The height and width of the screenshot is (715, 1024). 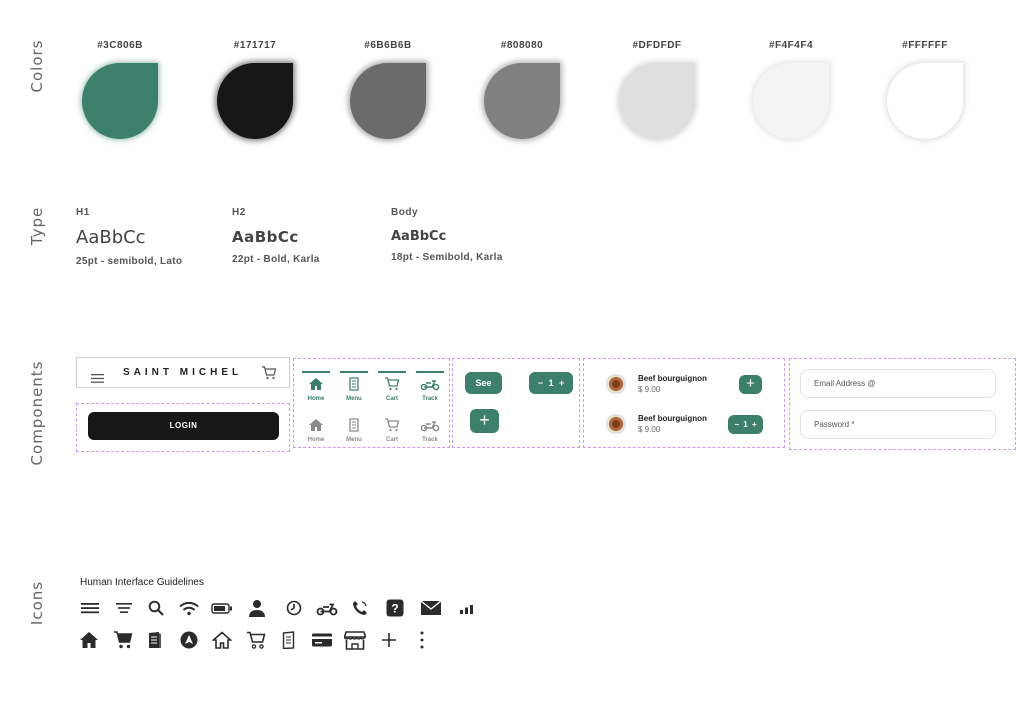 I want to click on more-vertical-icon, so click(x=422, y=640).